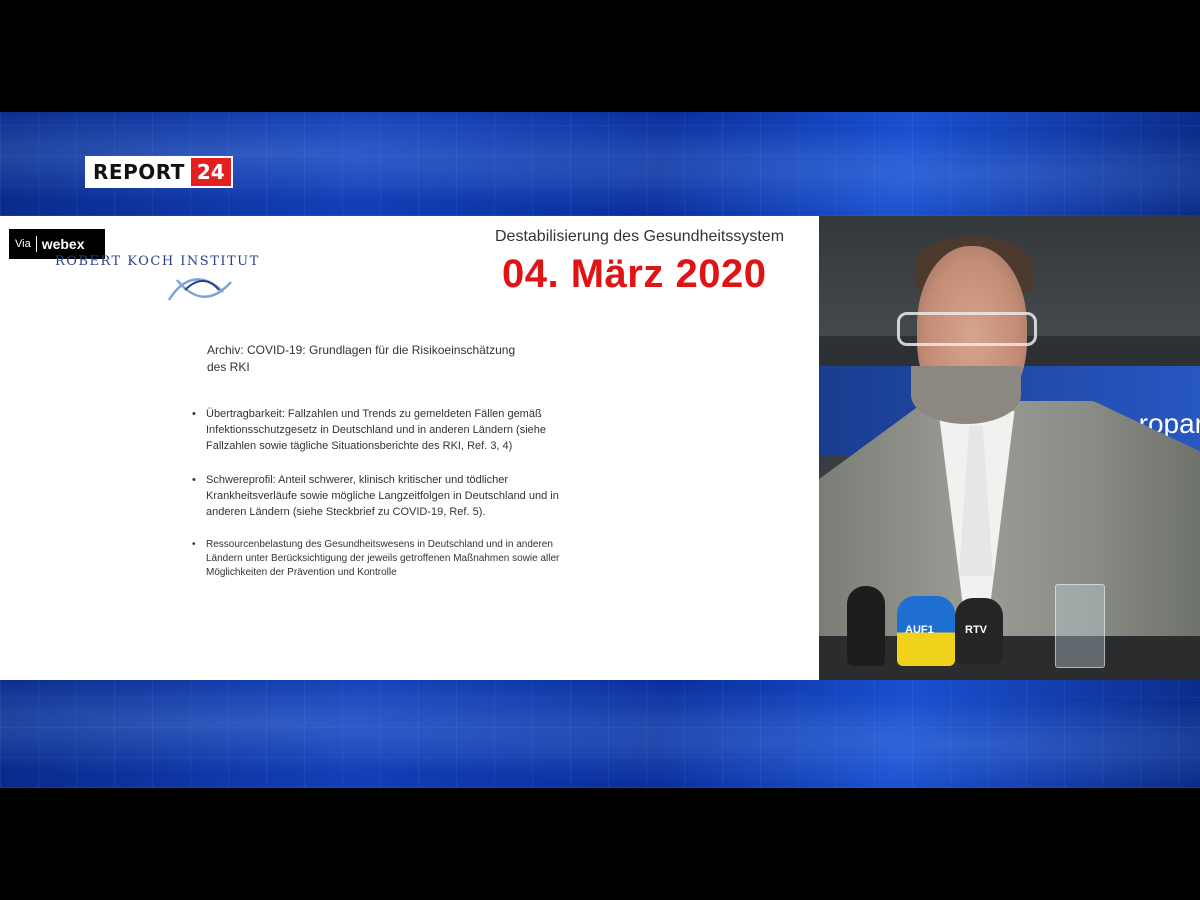 Image resolution: width=1200 pixels, height=900 pixels. Describe the element at coordinates (919, 630) in the screenshot. I see `mic-label: AUF1` at that location.